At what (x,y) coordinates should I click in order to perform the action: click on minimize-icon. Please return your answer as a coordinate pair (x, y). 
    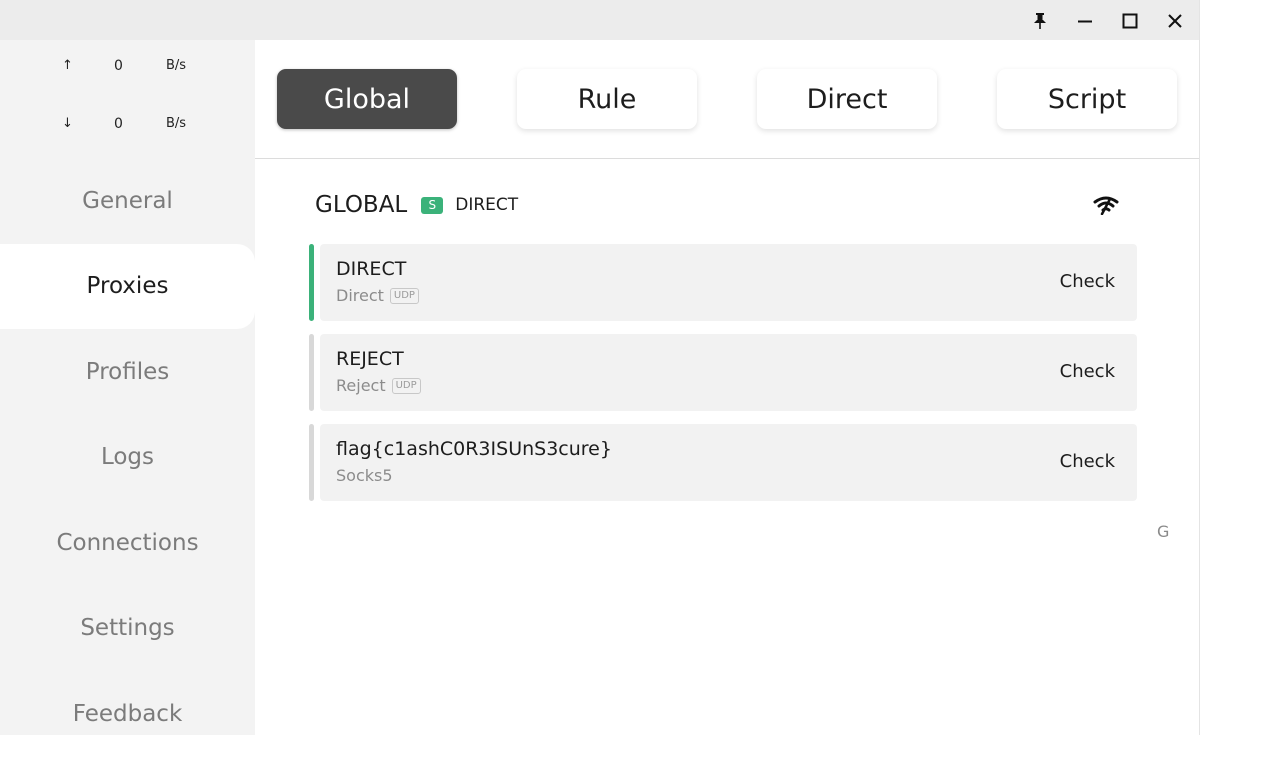
    Looking at the image, I should click on (1085, 21).